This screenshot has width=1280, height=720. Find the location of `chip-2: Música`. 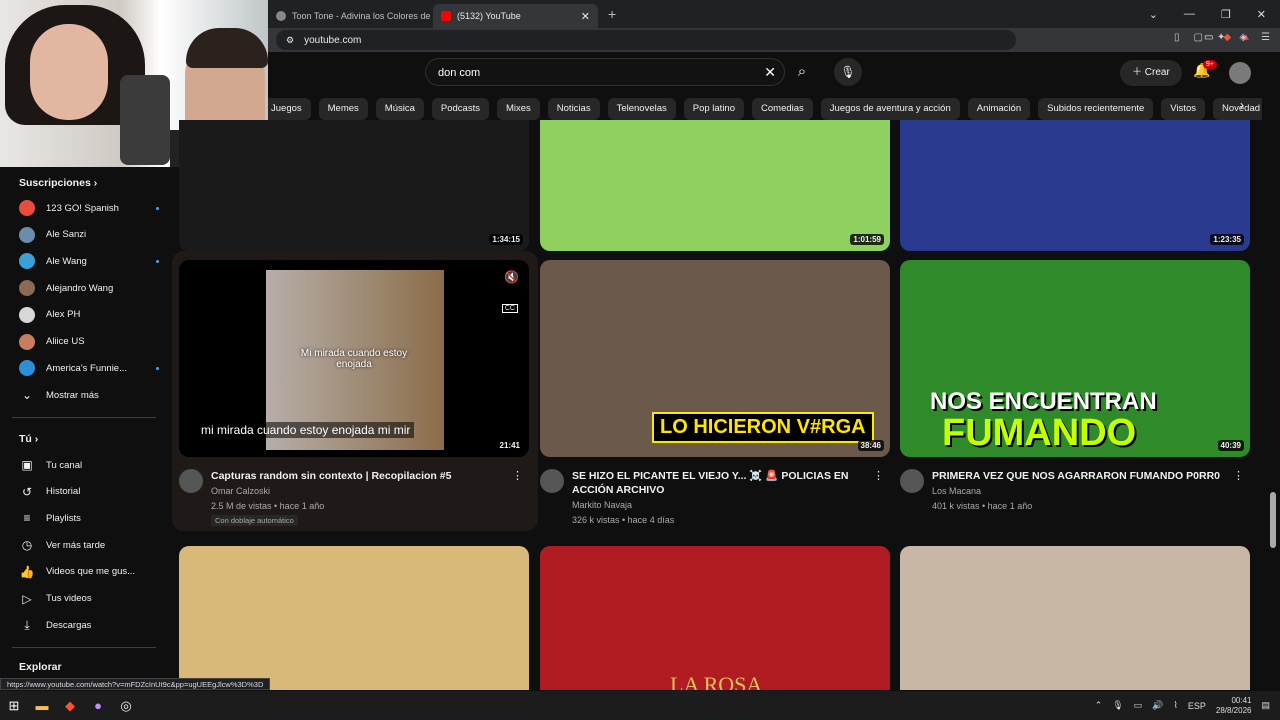

chip-2: Música is located at coordinates (399, 109).